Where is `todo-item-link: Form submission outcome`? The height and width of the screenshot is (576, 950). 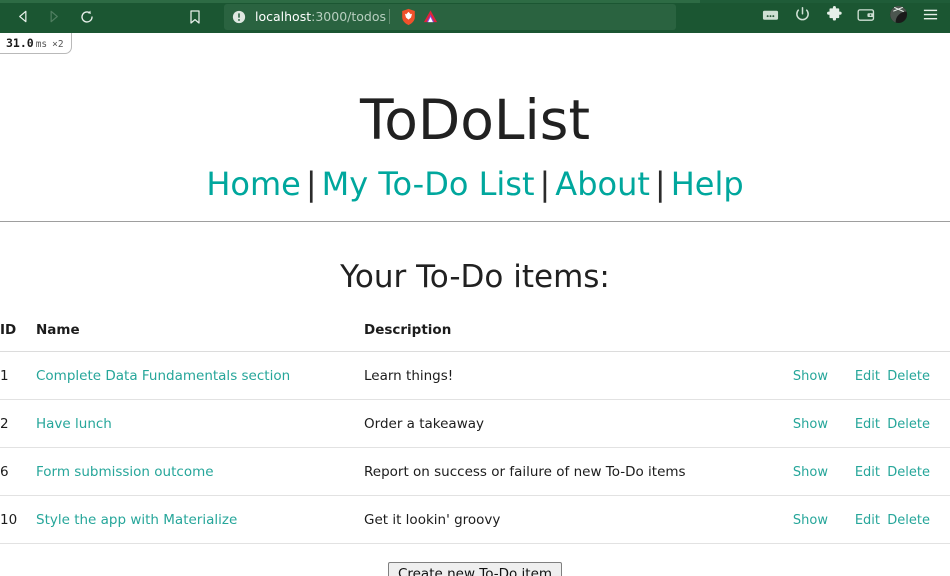
todo-item-link: Form submission outcome is located at coordinates (125, 472).